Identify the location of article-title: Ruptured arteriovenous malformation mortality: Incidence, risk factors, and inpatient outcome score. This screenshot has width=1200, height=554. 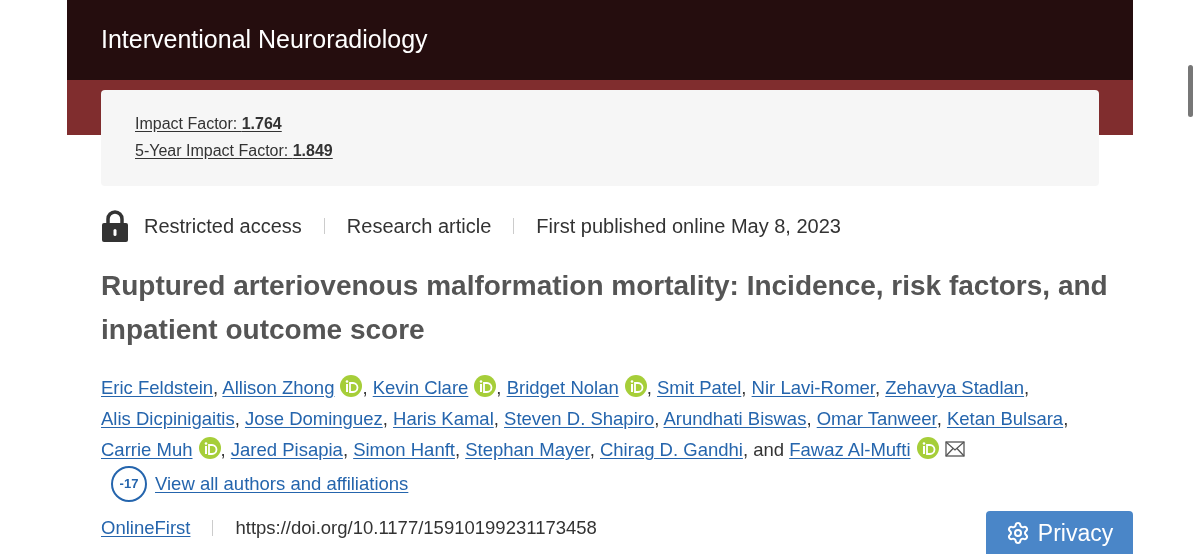
(605, 308).